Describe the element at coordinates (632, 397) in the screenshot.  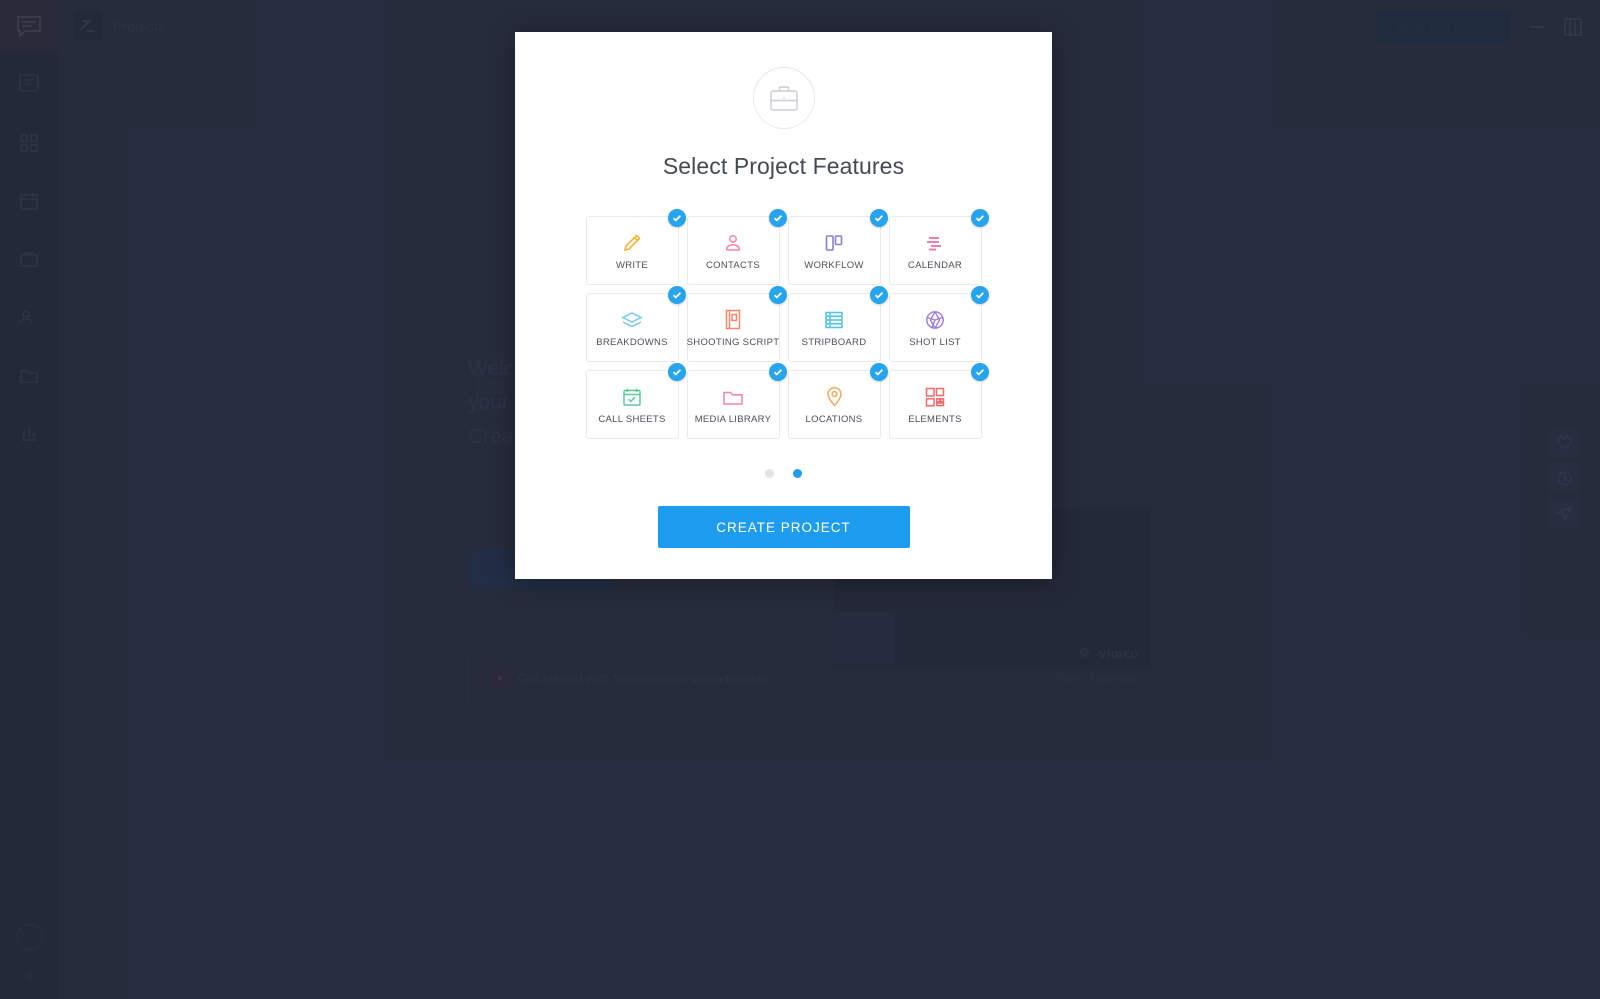
I see `call-sheet-icon` at that location.